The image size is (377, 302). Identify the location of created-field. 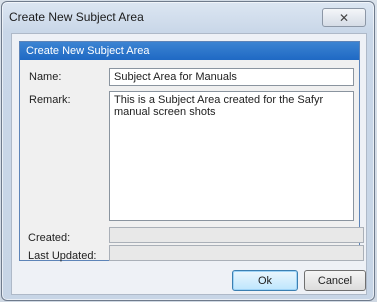
(236, 235).